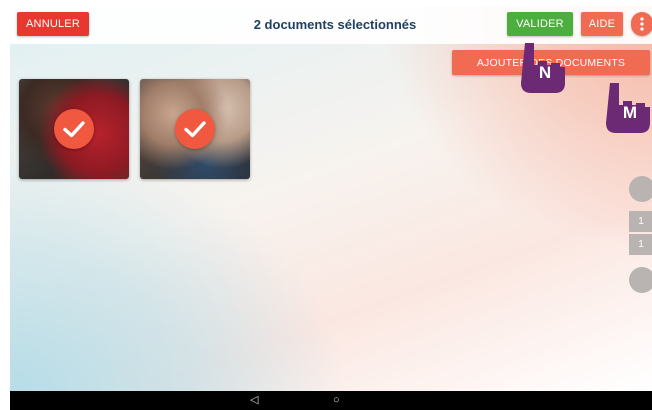 The height and width of the screenshot is (410, 652). What do you see at coordinates (602, 24) in the screenshot?
I see `help-button: AIDE` at bounding box center [602, 24].